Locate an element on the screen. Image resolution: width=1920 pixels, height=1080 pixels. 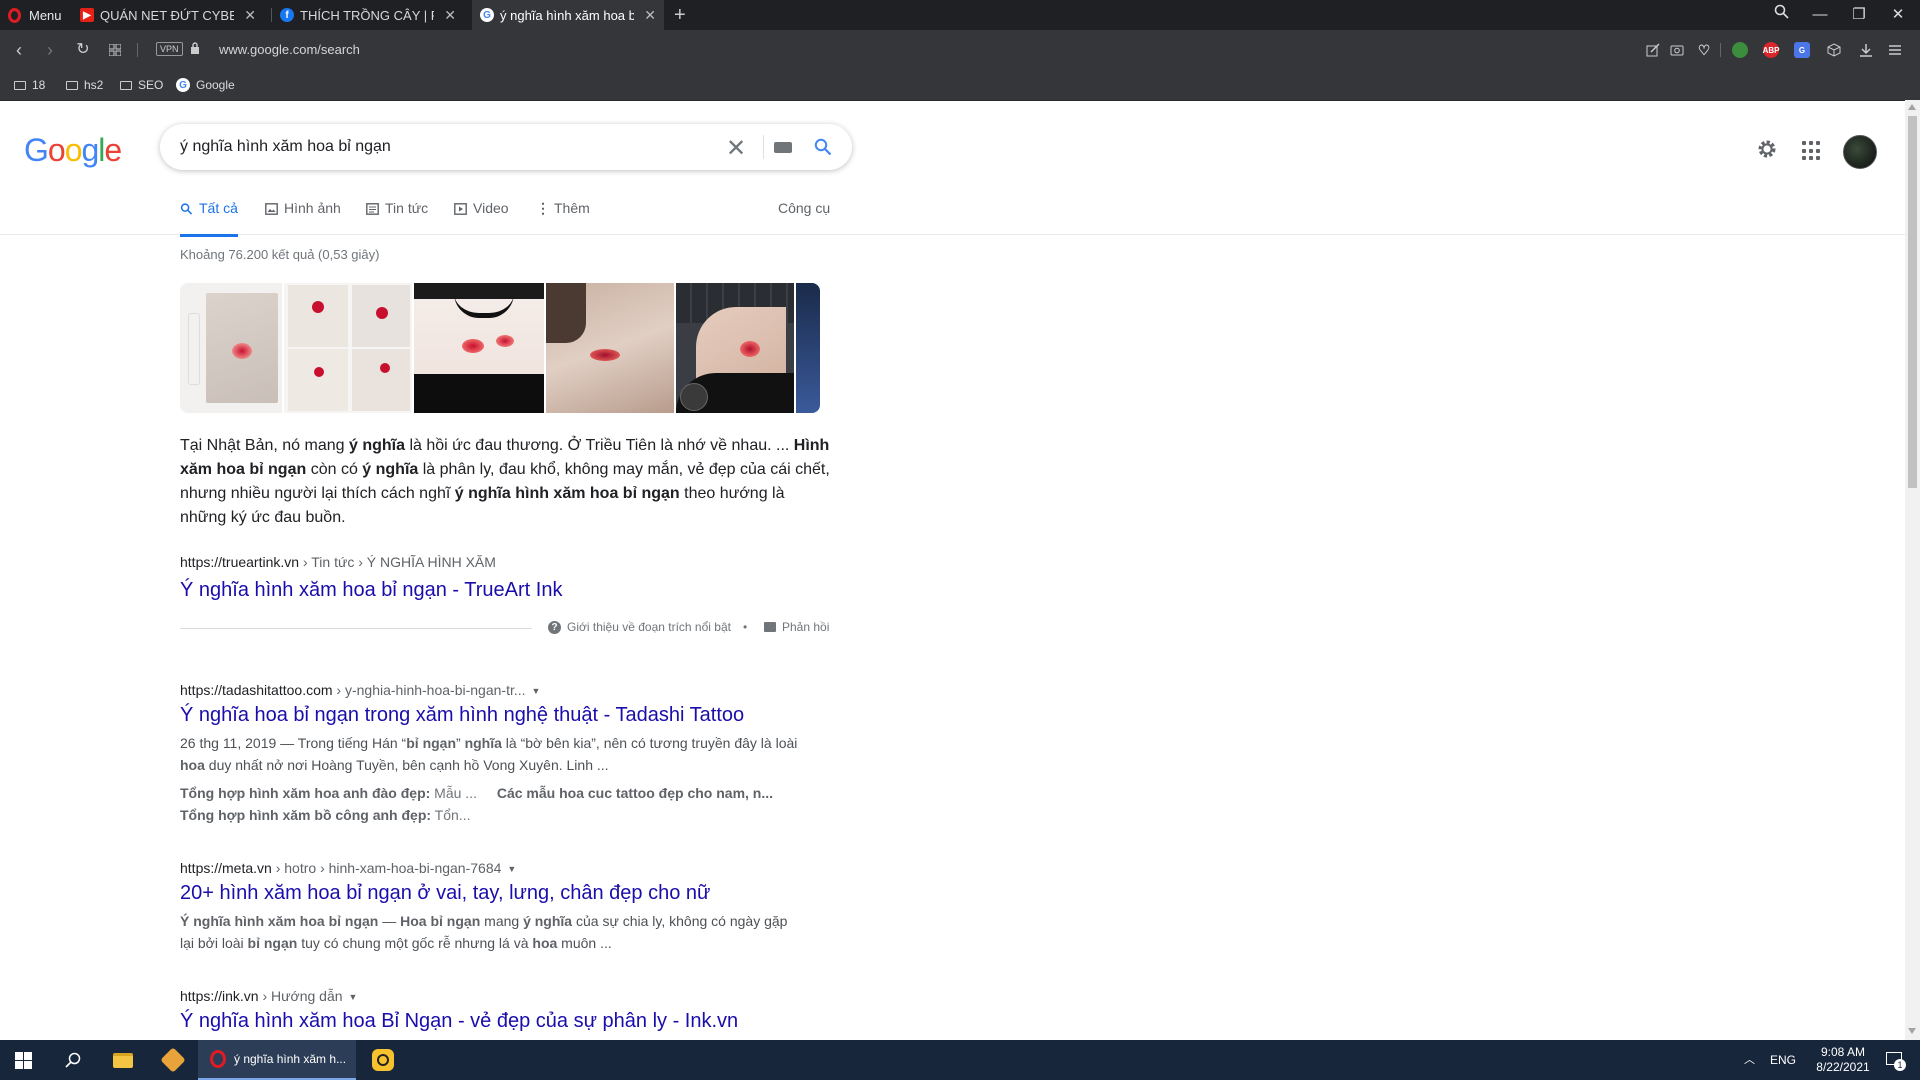
messenger-app-icon is located at coordinates (383, 1060).